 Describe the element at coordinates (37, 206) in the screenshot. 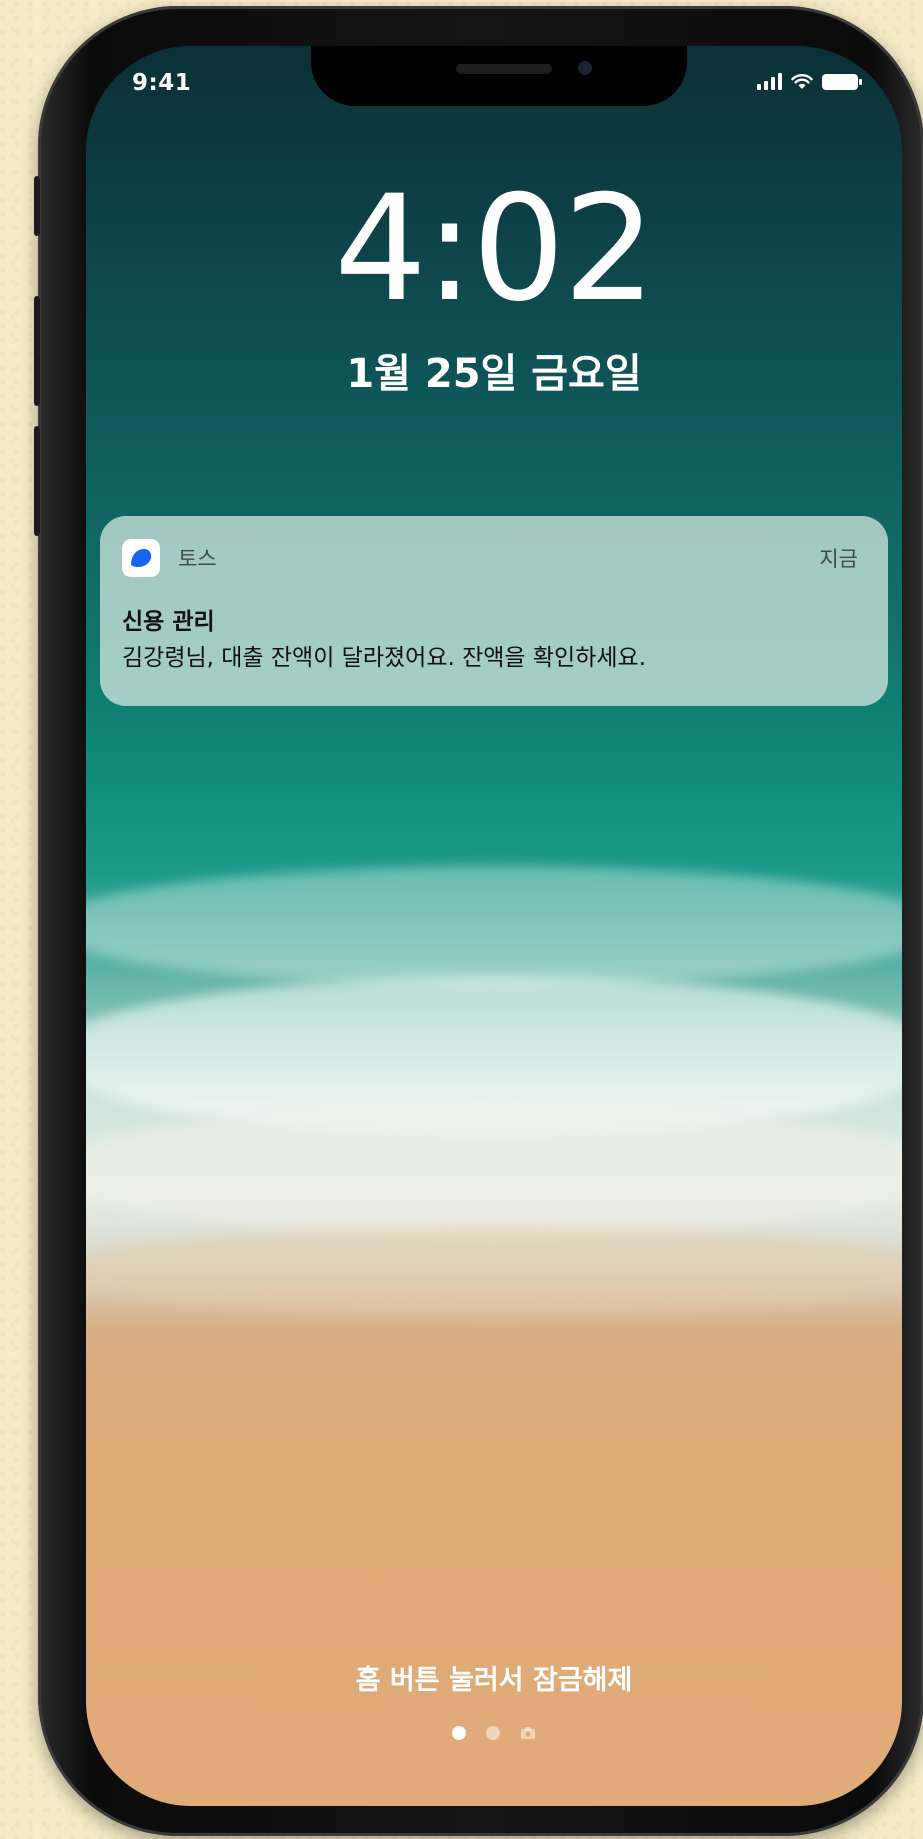

I see `silent-switch` at that location.